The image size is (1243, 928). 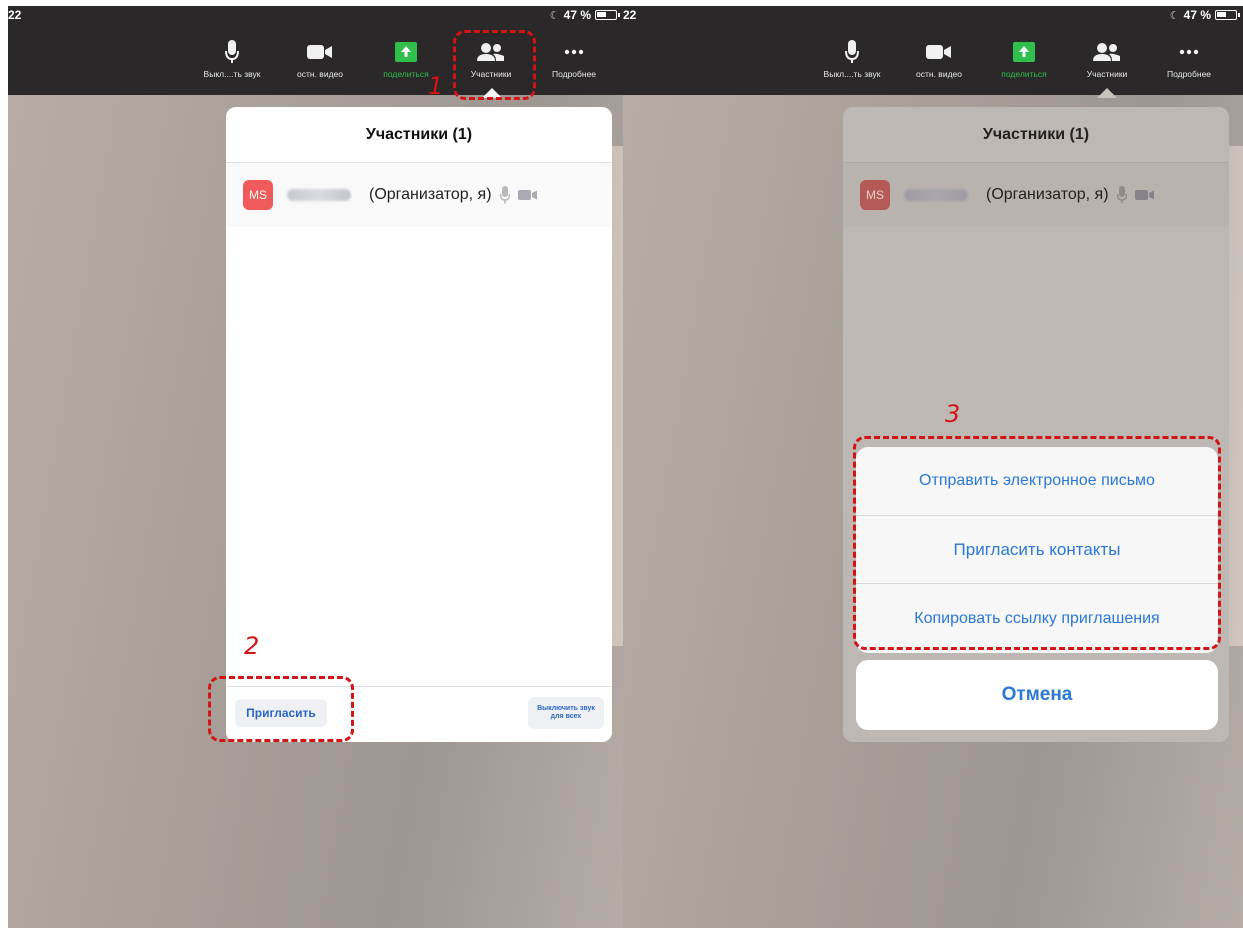 I want to click on share-button: поделиться, so click(x=1024, y=58).